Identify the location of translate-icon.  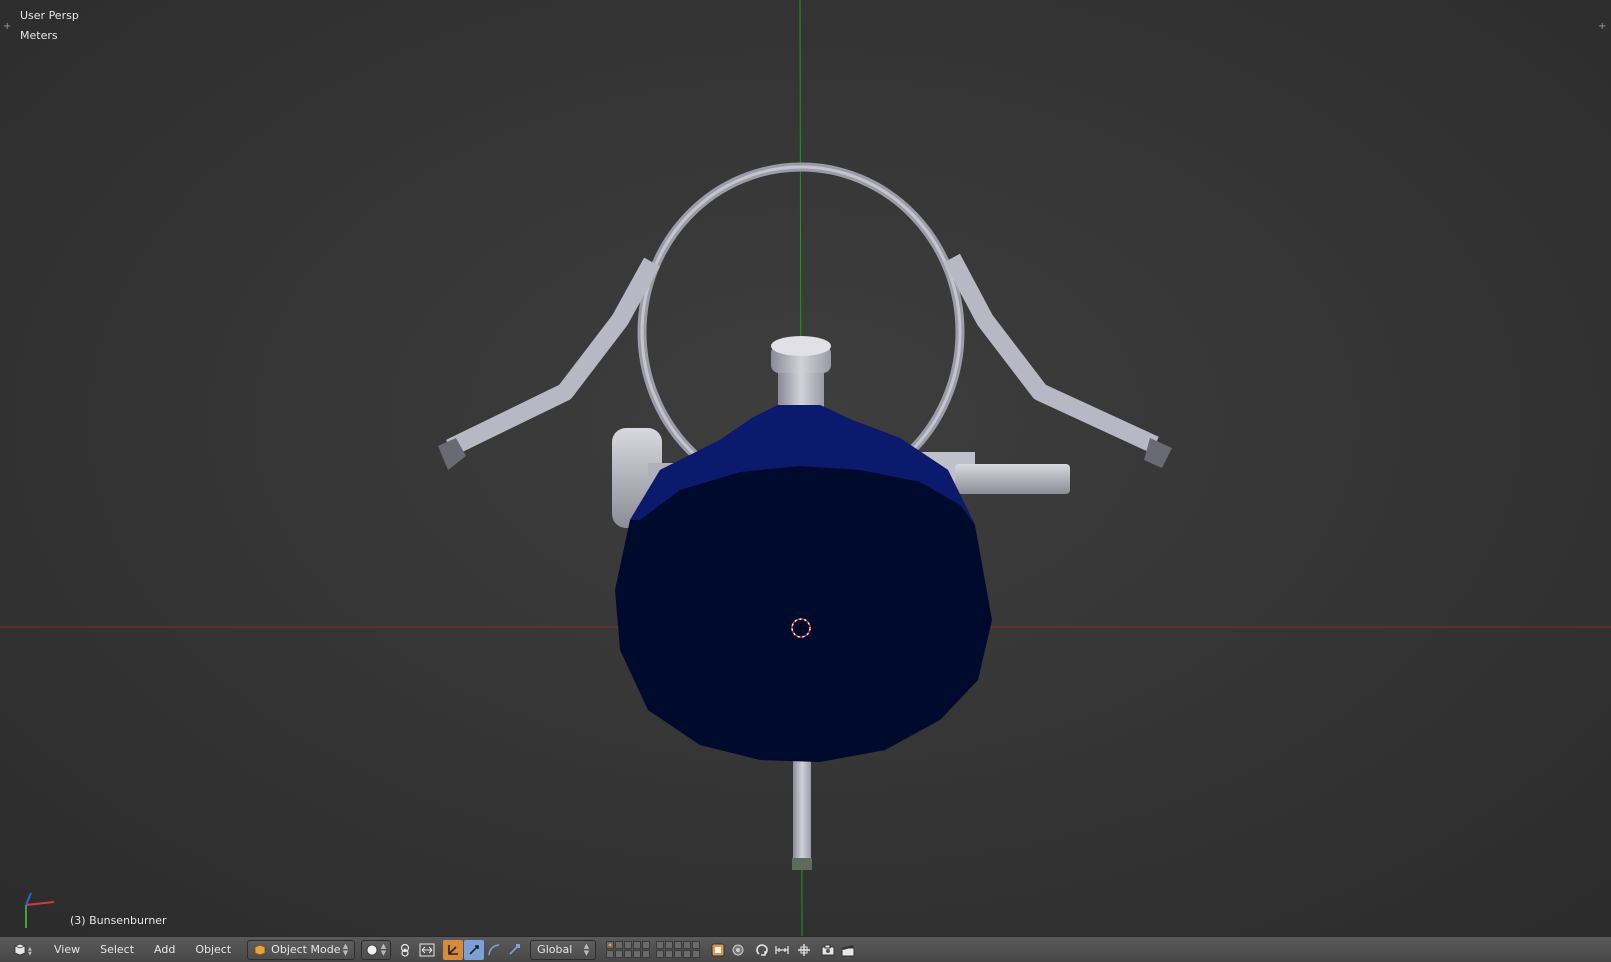
(453, 949).